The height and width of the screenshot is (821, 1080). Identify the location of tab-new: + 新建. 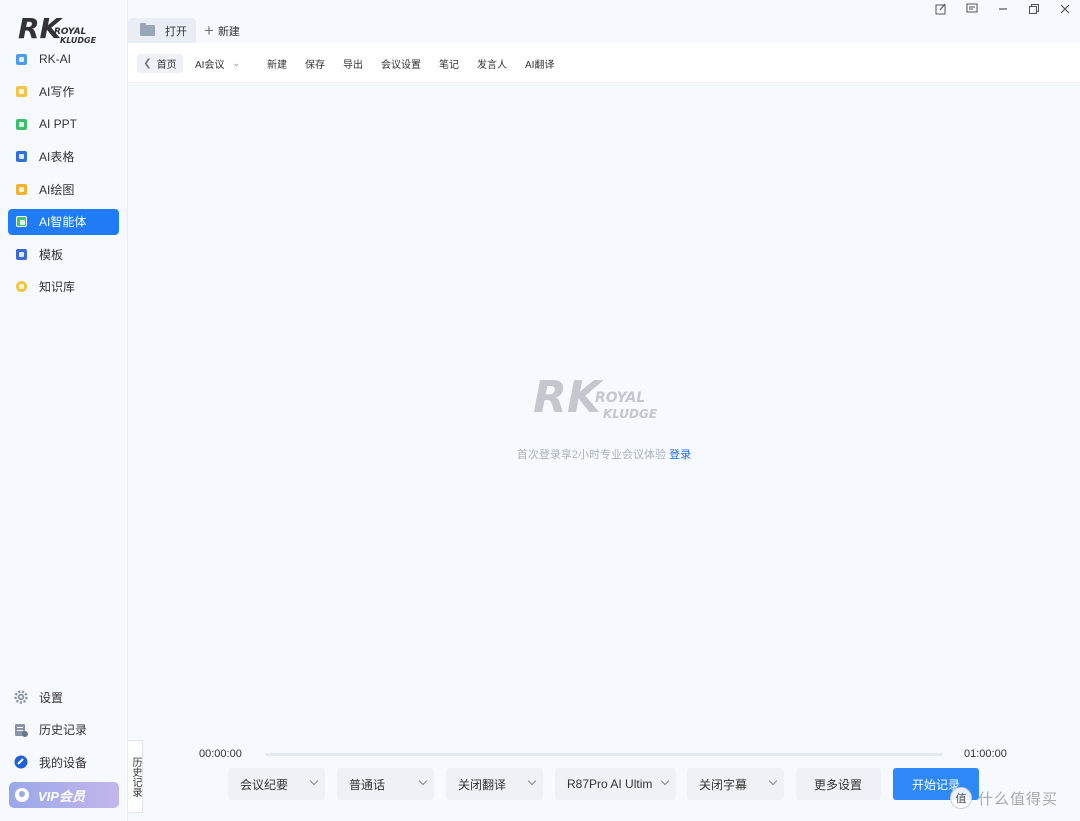
(222, 30).